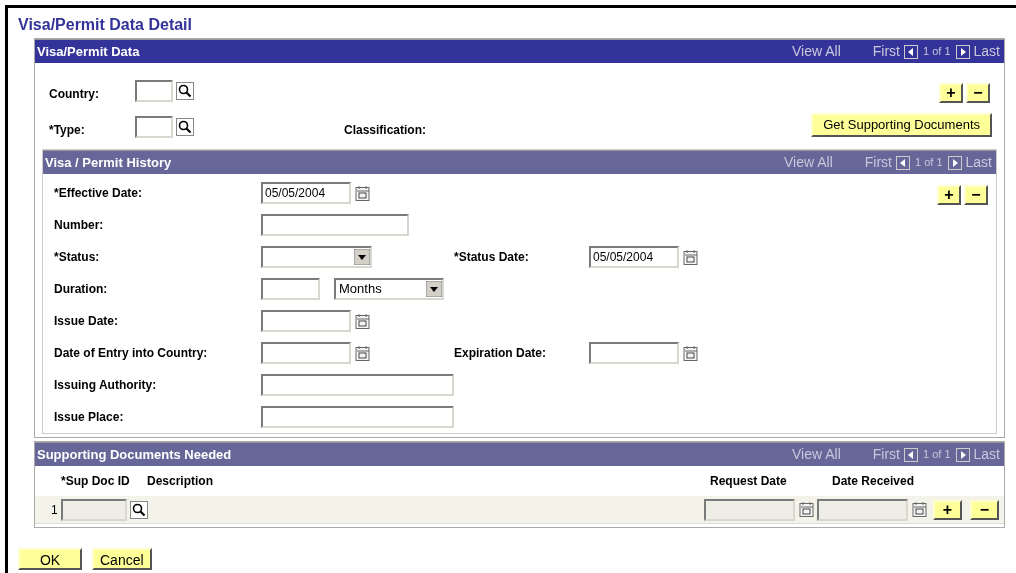 This screenshot has width=1016, height=573. I want to click on view-all-link: View All, so click(816, 51).